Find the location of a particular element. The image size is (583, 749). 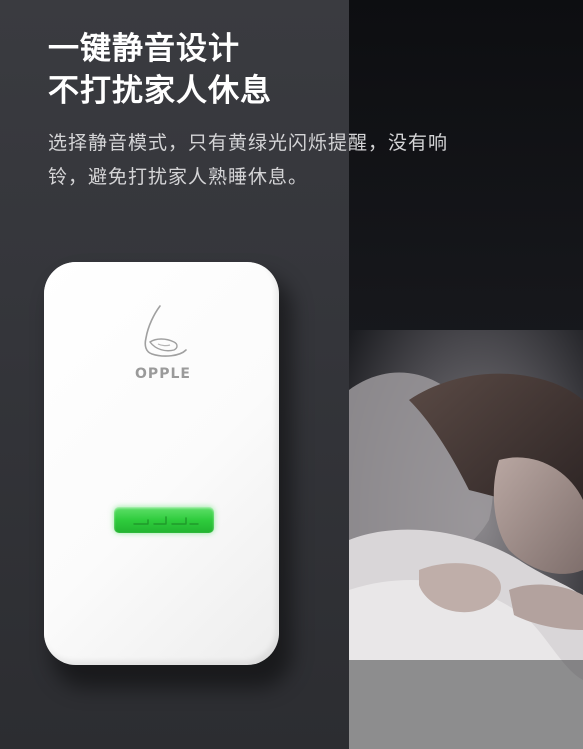

description-line-2: 铃，避免打扰家人熟睡休息。 is located at coordinates (178, 177).